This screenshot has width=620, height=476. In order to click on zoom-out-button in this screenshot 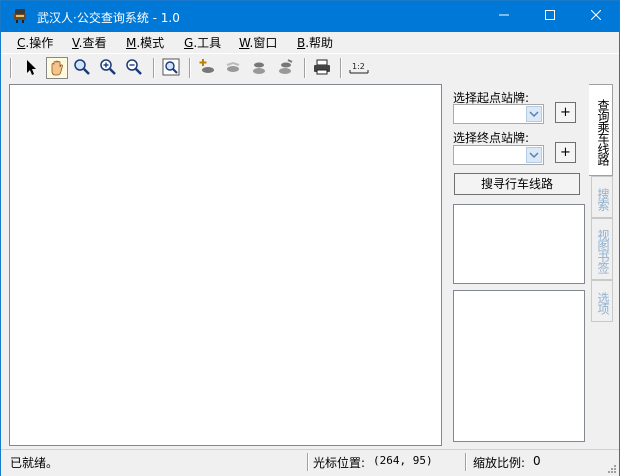, I will do `click(135, 68)`.